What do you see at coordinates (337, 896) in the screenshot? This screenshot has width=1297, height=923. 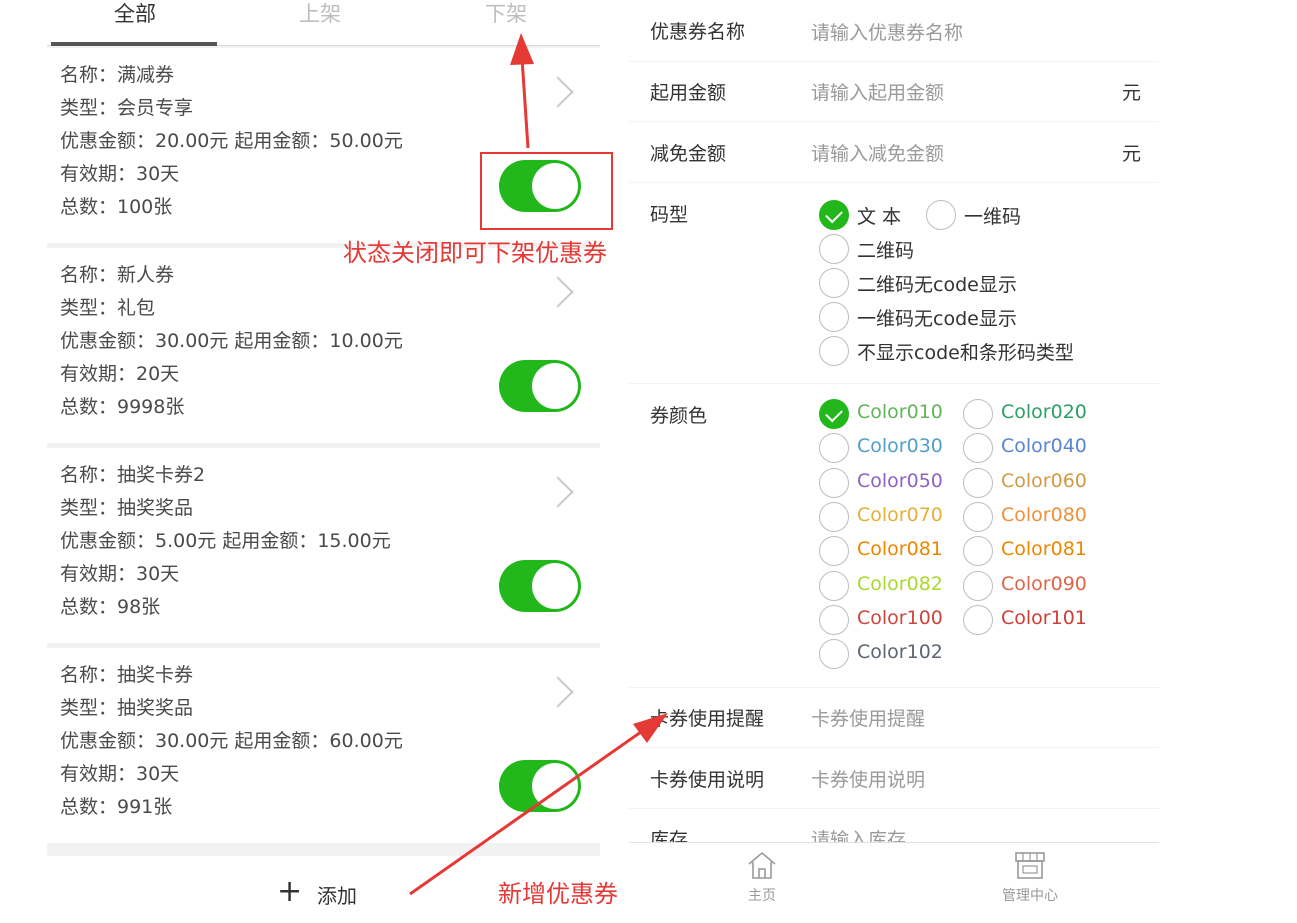 I see `add-label: 添加` at bounding box center [337, 896].